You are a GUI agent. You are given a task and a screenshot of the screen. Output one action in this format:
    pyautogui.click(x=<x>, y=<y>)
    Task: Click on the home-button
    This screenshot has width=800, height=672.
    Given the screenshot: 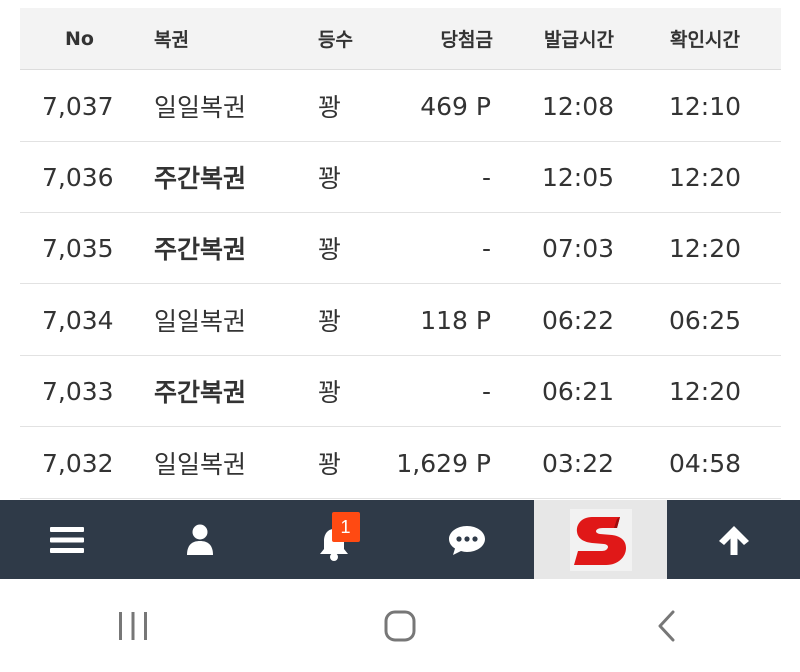 What is the action you would take?
    pyautogui.click(x=400, y=625)
    